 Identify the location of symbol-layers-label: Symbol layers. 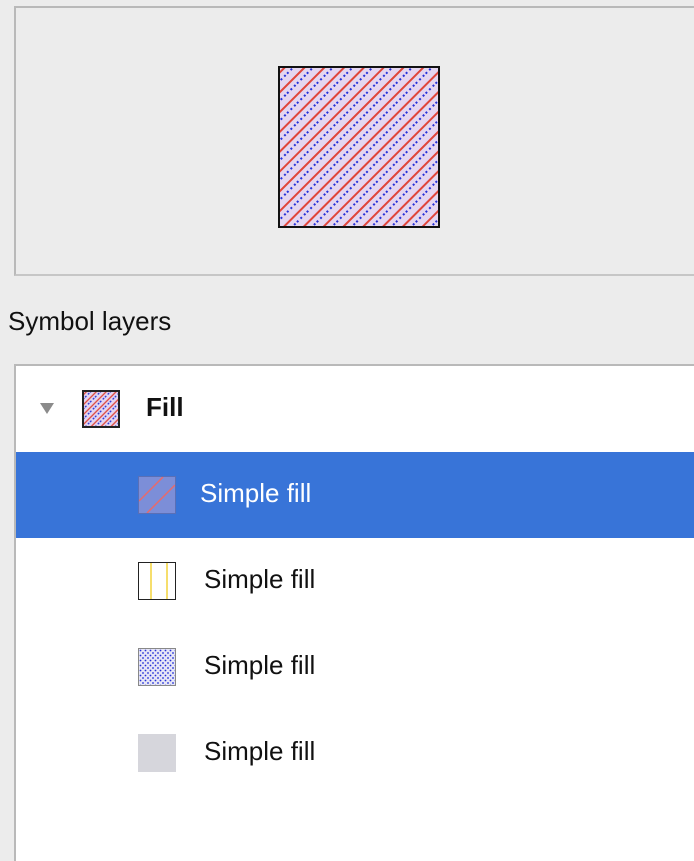
(90, 321).